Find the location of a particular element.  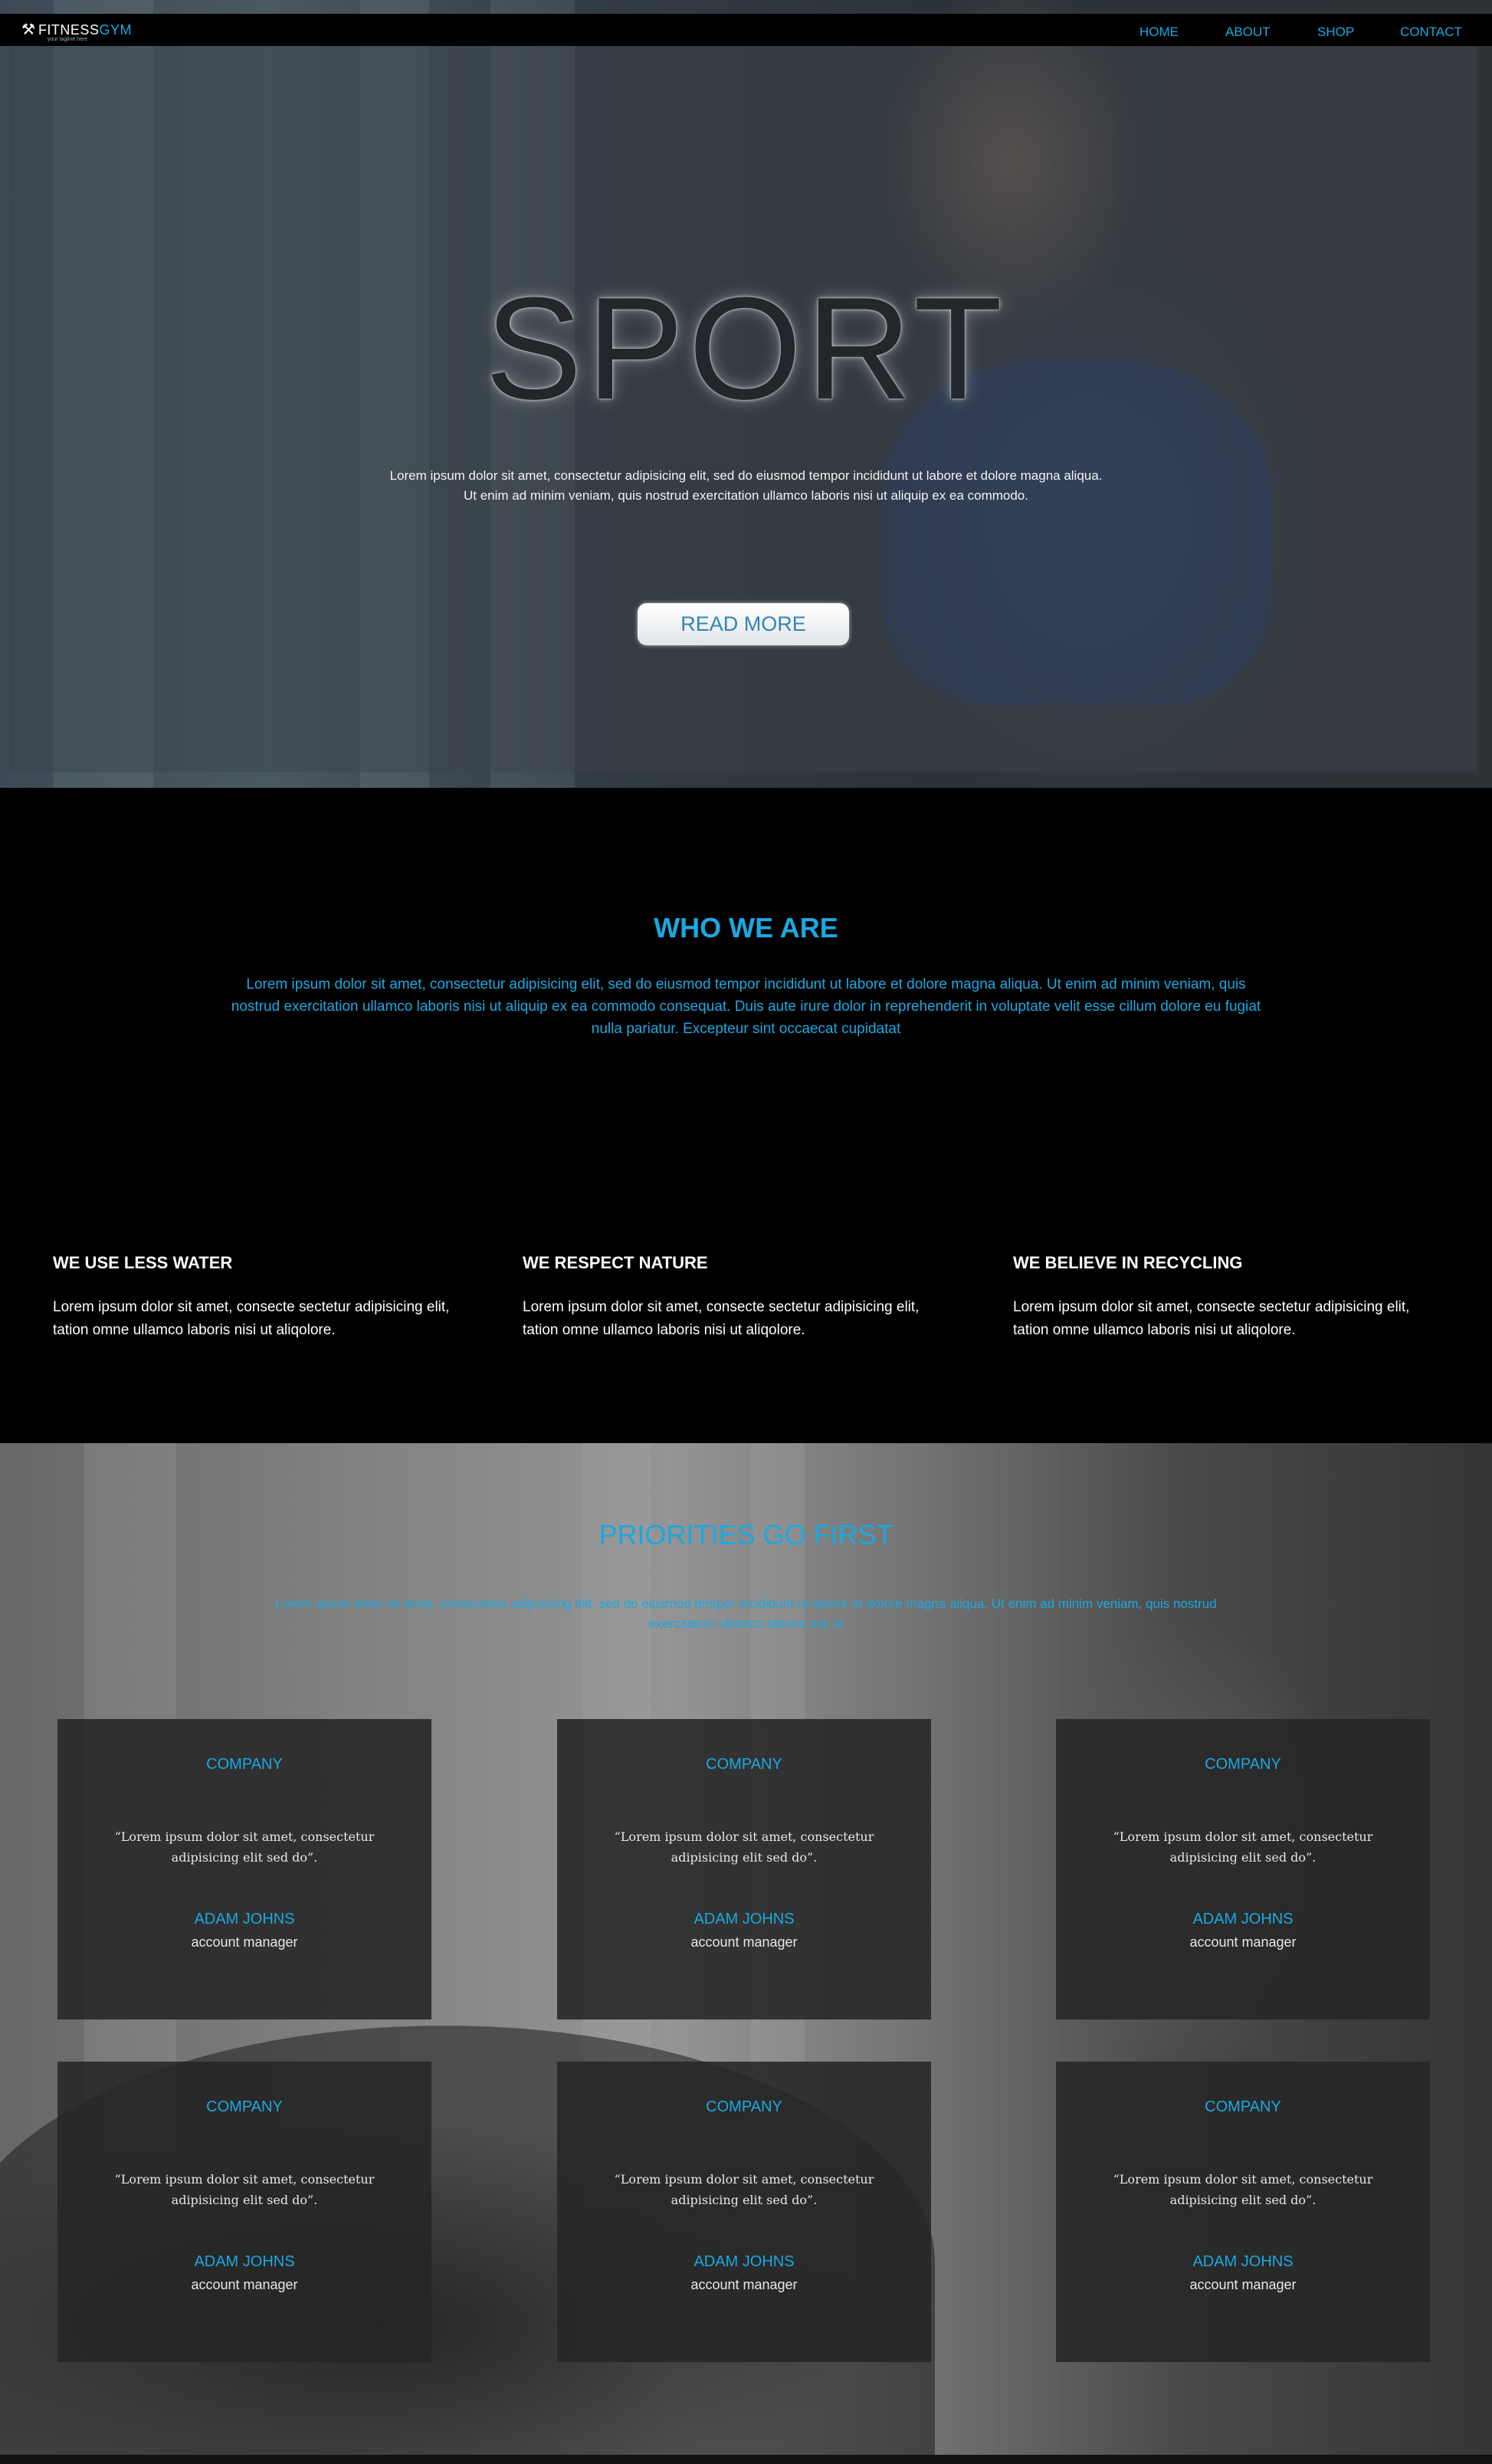

dumbbell-icon: ⚒ is located at coordinates (28, 30).